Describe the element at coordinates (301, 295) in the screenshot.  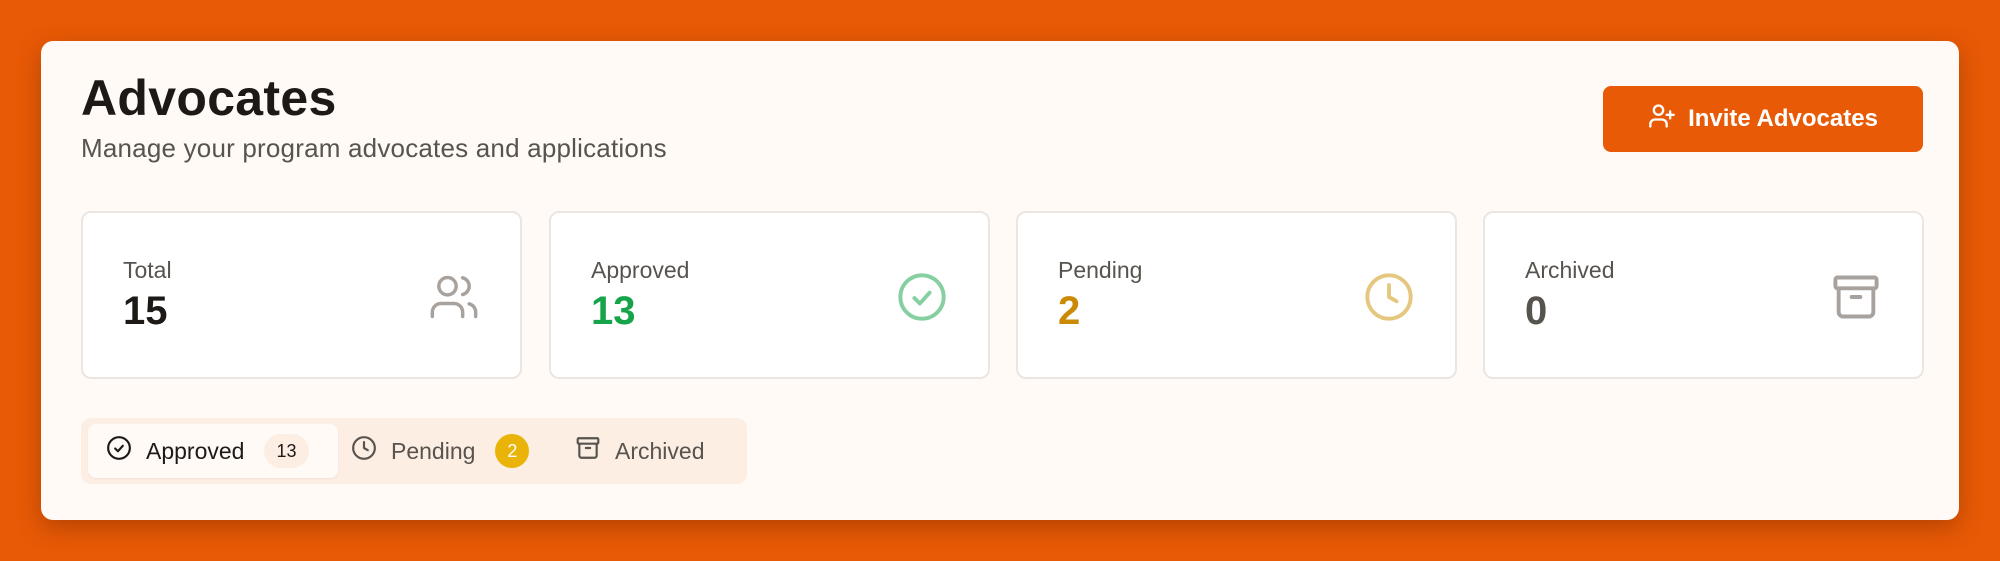
I see `stat-card-total: Total 15` at that location.